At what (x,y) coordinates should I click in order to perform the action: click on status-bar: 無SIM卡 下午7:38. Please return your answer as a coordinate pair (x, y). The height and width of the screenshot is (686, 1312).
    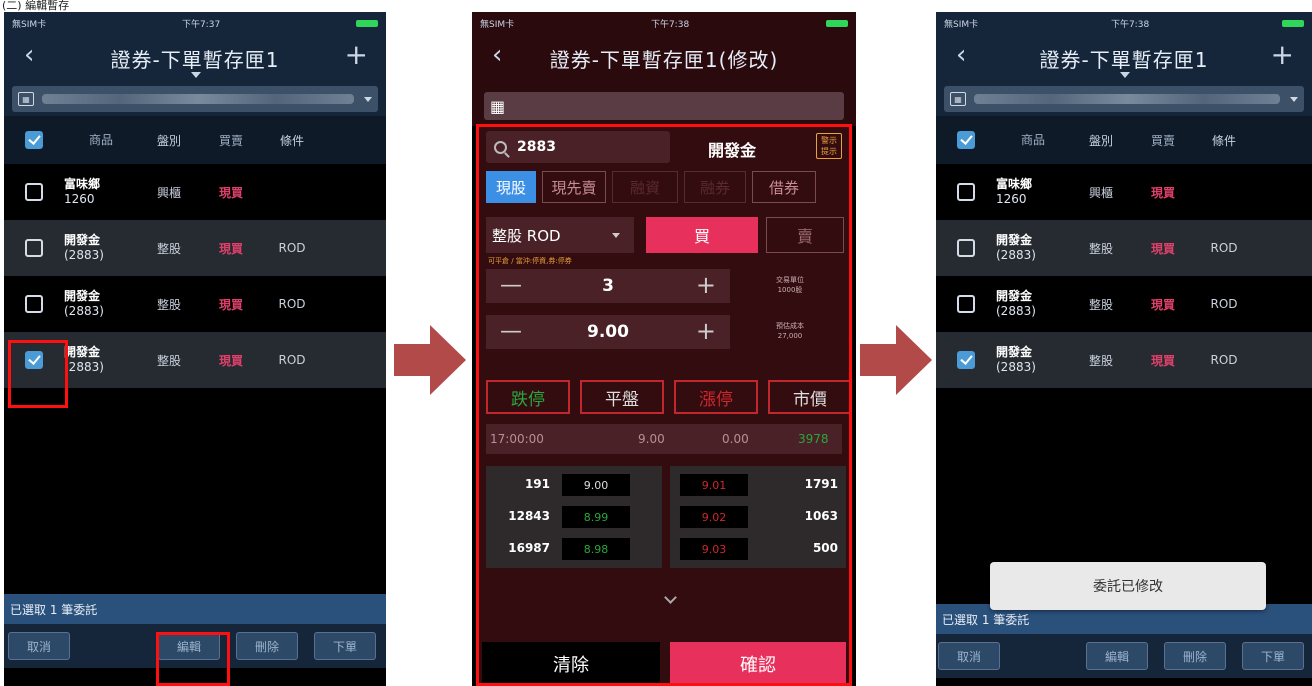
    Looking at the image, I should click on (664, 23).